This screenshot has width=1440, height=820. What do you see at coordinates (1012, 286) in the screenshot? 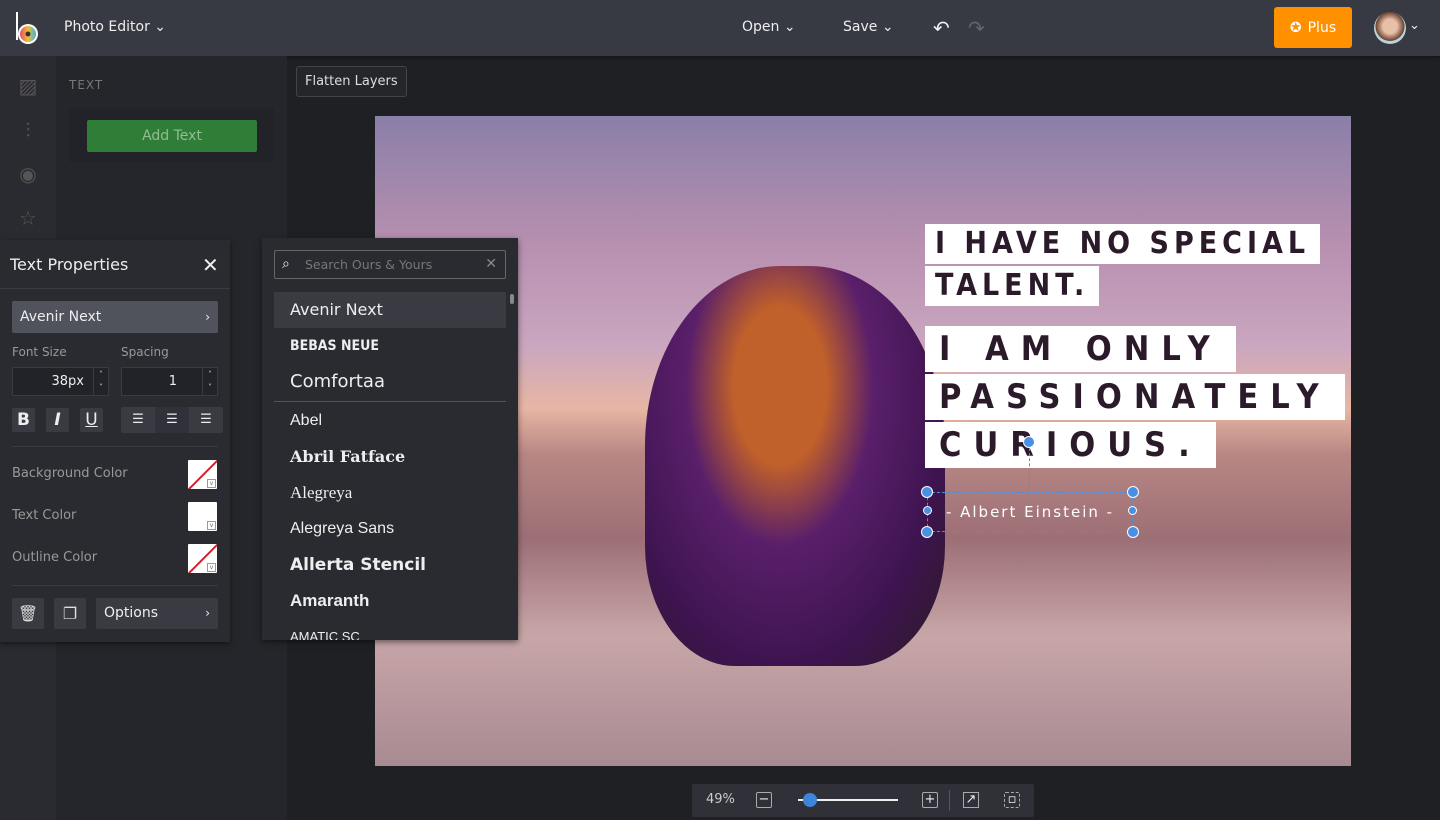
I see `quote-line: TALENT.` at bounding box center [1012, 286].